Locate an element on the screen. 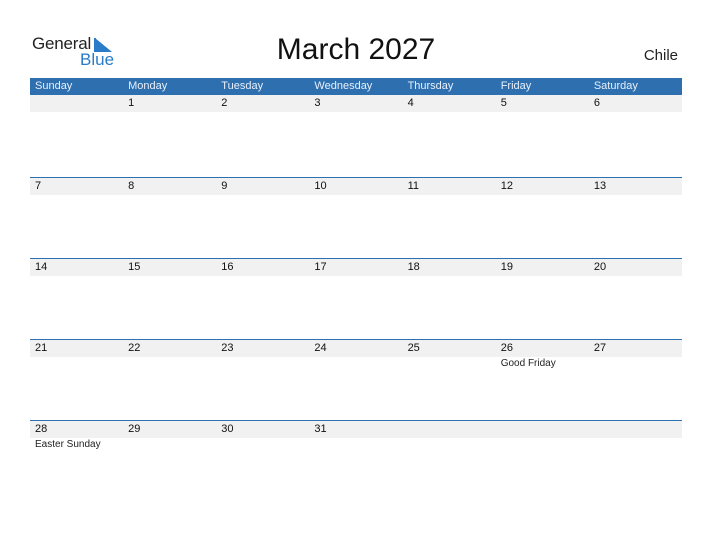 The image size is (712, 550). weekday-sunday: Sunday is located at coordinates (54, 86).